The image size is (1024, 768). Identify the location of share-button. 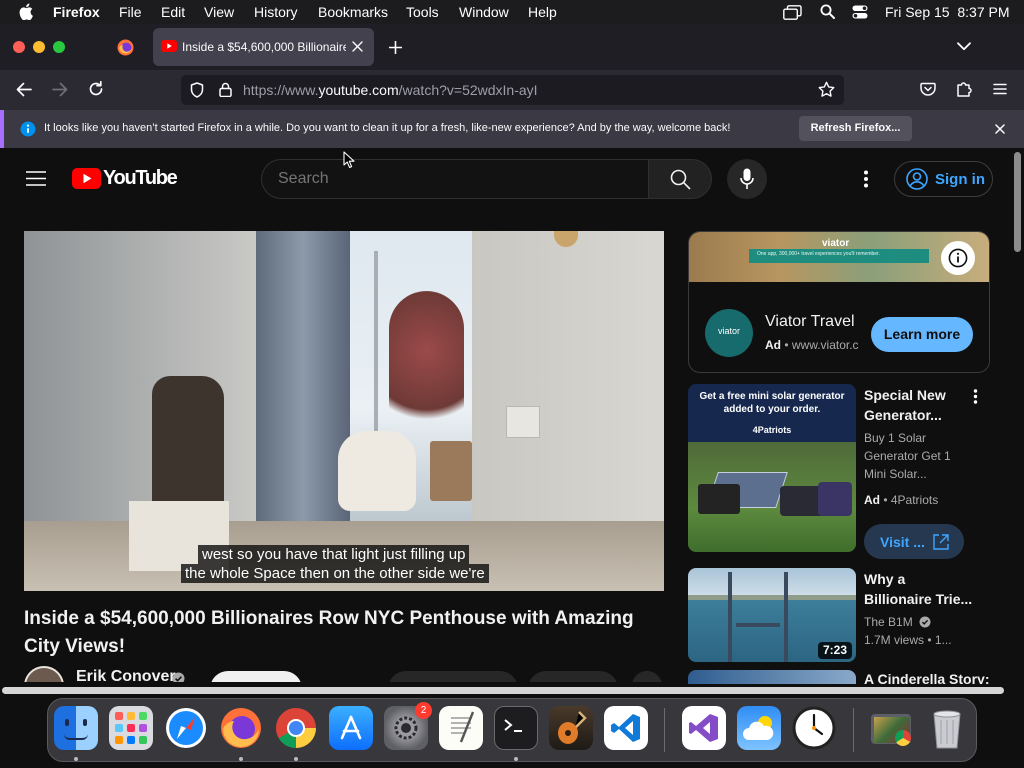
(573, 676).